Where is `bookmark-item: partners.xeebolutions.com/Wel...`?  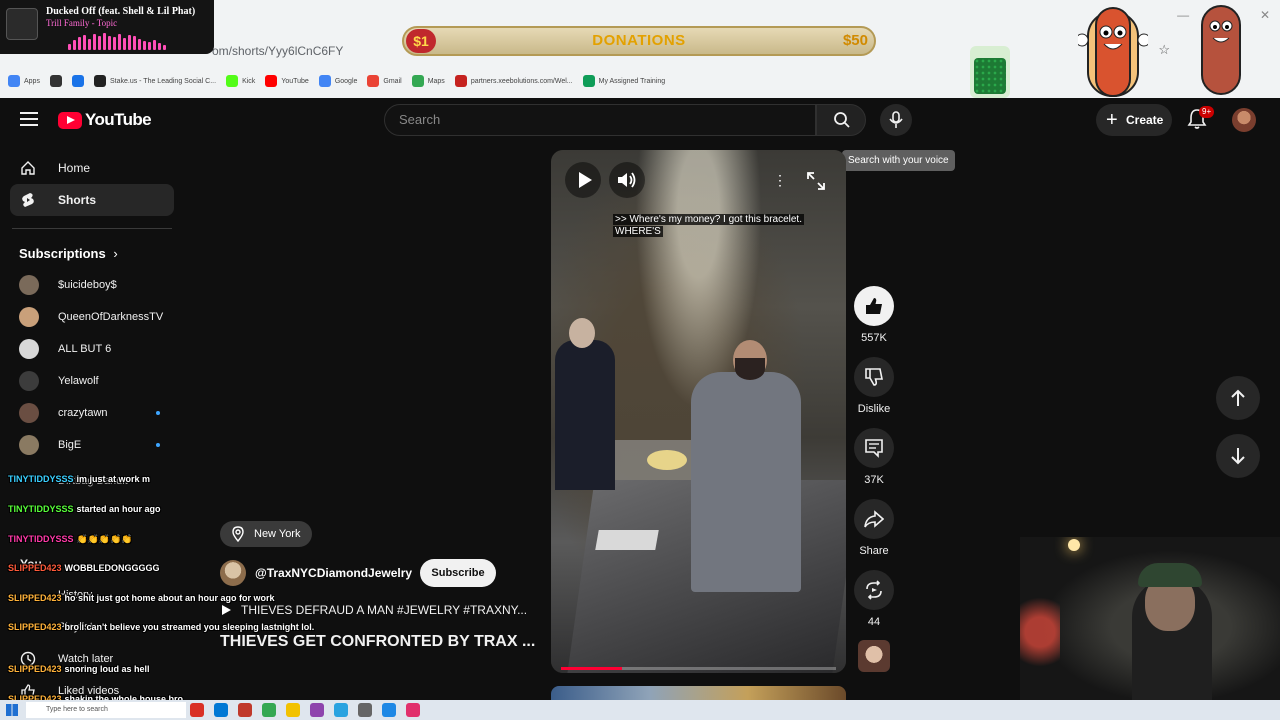
bookmark-item: partners.xeebolutions.com/Wel... is located at coordinates (513, 81).